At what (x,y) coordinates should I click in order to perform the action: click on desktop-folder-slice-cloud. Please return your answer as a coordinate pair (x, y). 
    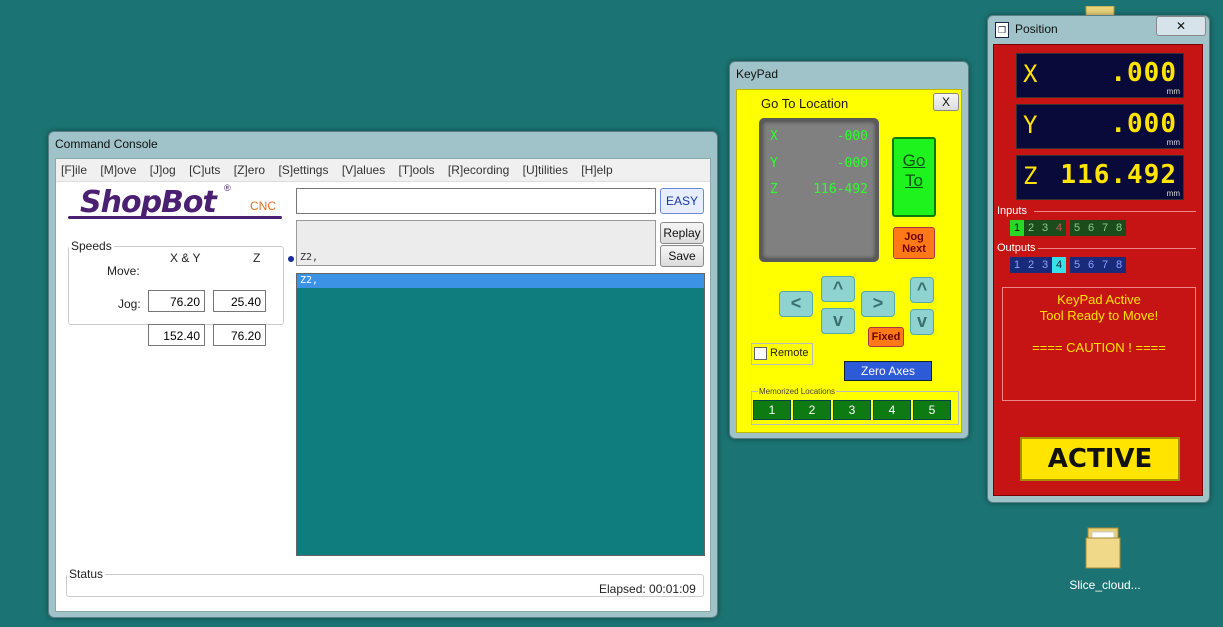
    Looking at the image, I should click on (1104, 549).